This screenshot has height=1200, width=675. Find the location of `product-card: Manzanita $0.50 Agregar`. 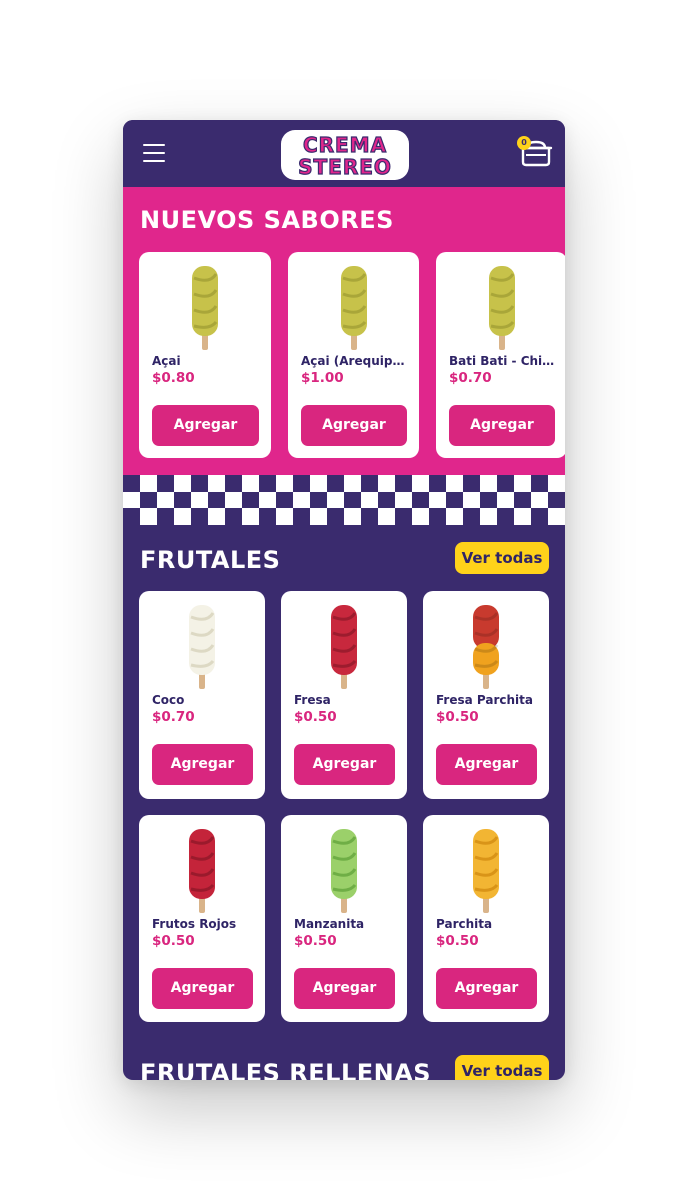

product-card: Manzanita $0.50 Agregar is located at coordinates (344, 918).